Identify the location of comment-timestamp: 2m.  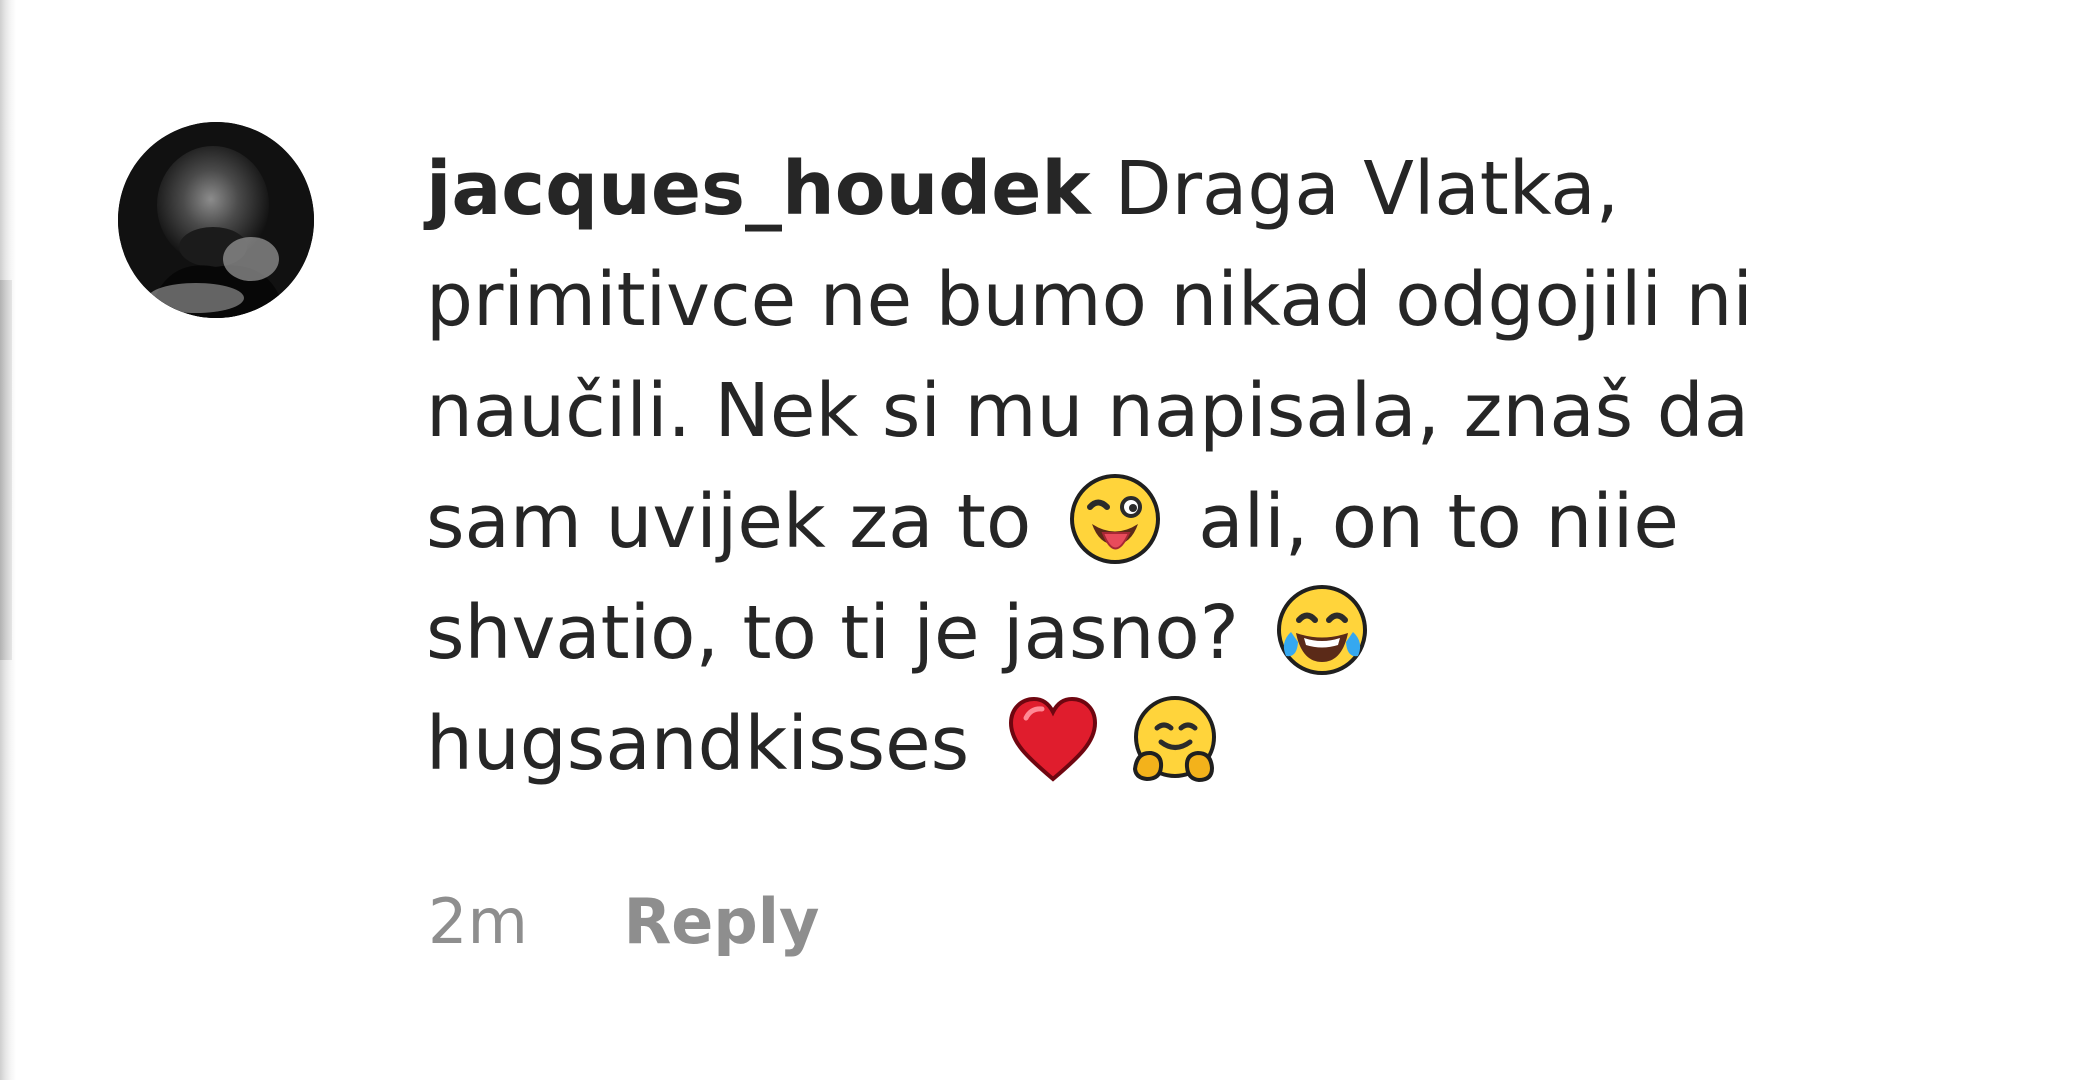
(478, 922).